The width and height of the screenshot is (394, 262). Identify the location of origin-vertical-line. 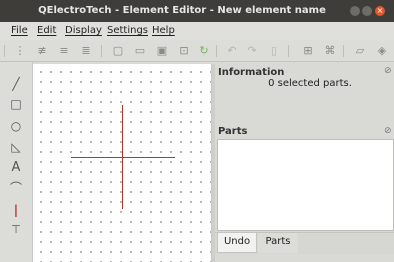
(122, 157).